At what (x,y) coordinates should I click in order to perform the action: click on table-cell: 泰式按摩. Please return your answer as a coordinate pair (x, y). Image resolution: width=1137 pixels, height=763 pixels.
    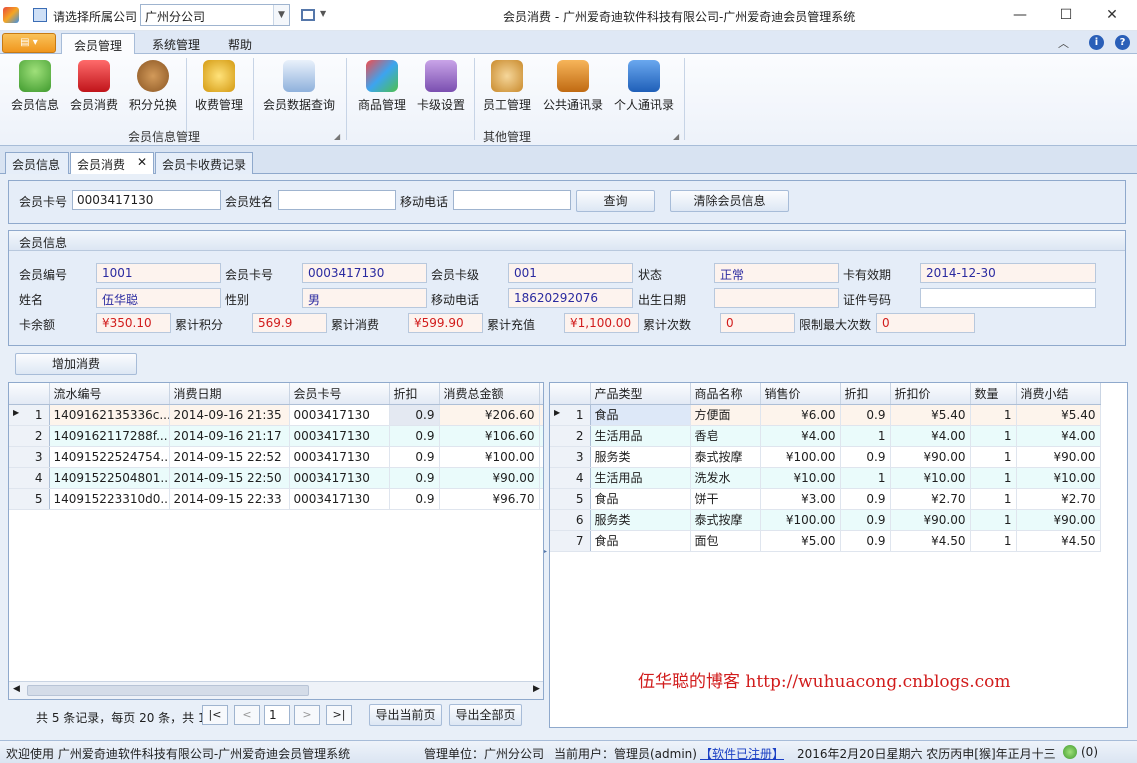
    Looking at the image, I should click on (725, 520).